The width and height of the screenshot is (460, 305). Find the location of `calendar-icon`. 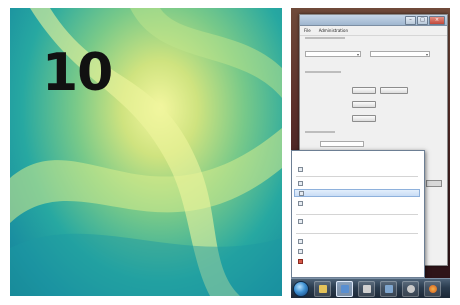

calendar-icon is located at coordinates (300, 221).